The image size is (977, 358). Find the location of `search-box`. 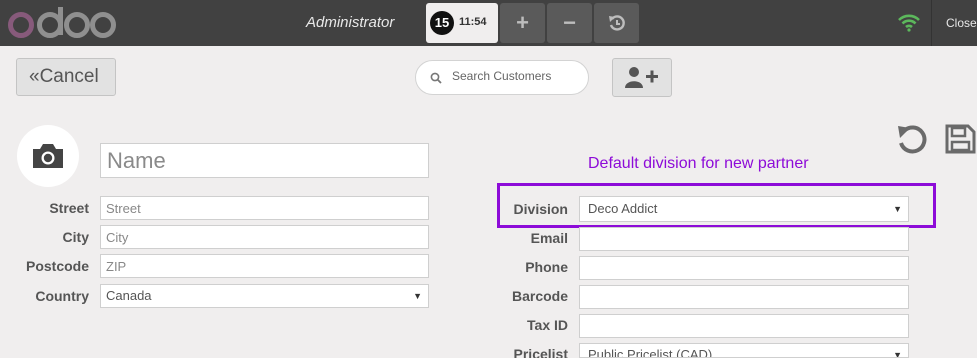

search-box is located at coordinates (502, 77).